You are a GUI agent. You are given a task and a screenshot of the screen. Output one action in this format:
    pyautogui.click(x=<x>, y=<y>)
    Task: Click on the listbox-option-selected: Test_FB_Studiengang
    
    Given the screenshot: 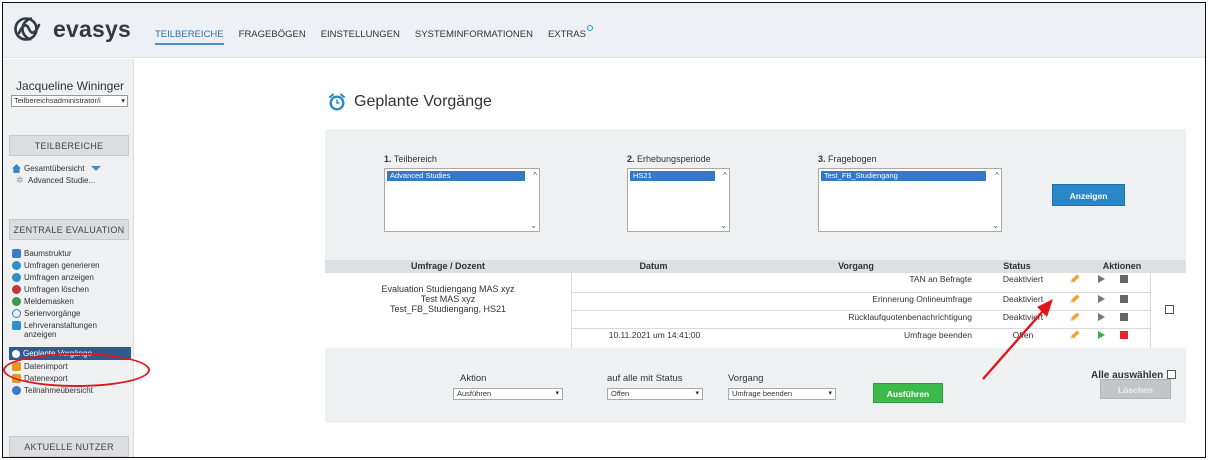 What is the action you would take?
    pyautogui.click(x=903, y=176)
    